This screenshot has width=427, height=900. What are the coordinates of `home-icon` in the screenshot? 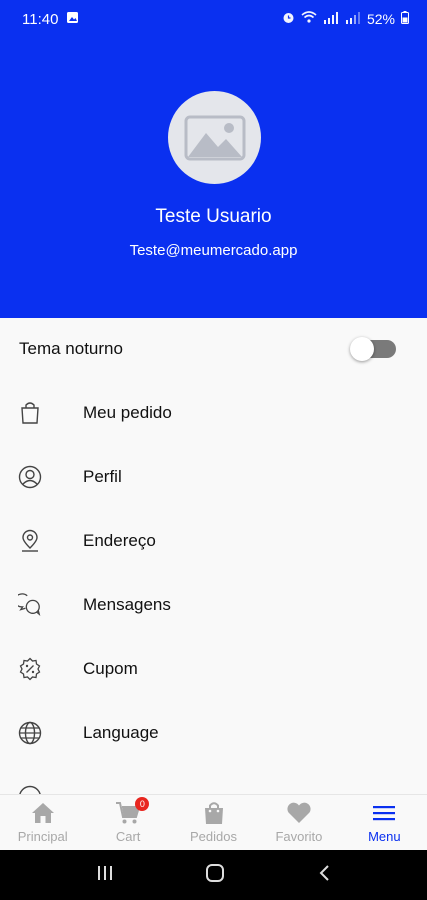 It's located at (43, 813).